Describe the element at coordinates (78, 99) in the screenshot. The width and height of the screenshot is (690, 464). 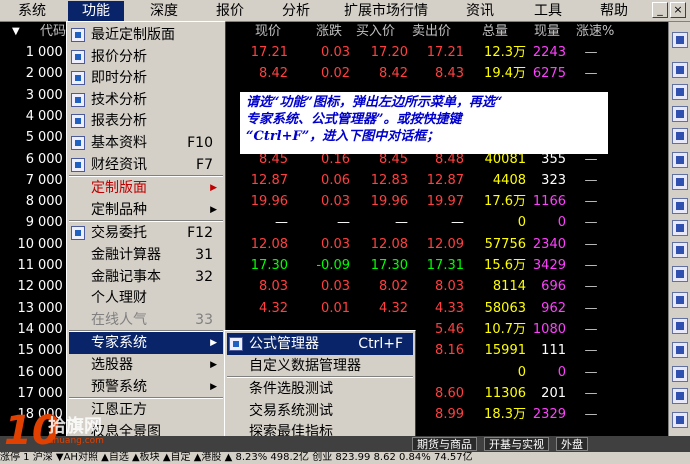
I see `candlestick-icon` at that location.